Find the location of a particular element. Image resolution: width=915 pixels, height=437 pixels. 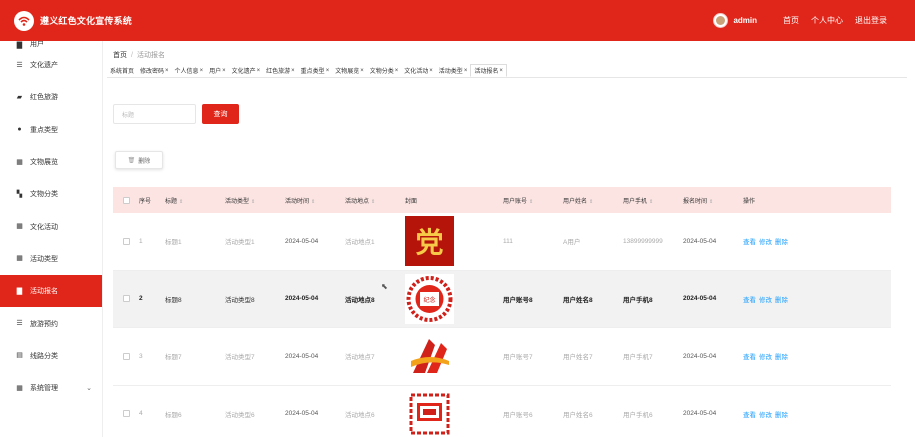

tab-key-types: 重点类型 × is located at coordinates (315, 70).